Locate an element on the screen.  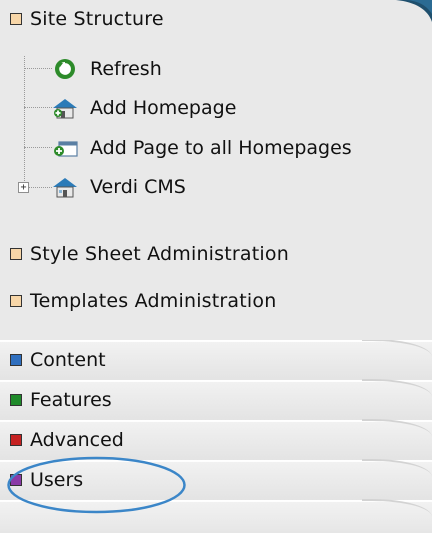
style-sheet-admin-header: Style Sheet Administration is located at coordinates (149, 254).